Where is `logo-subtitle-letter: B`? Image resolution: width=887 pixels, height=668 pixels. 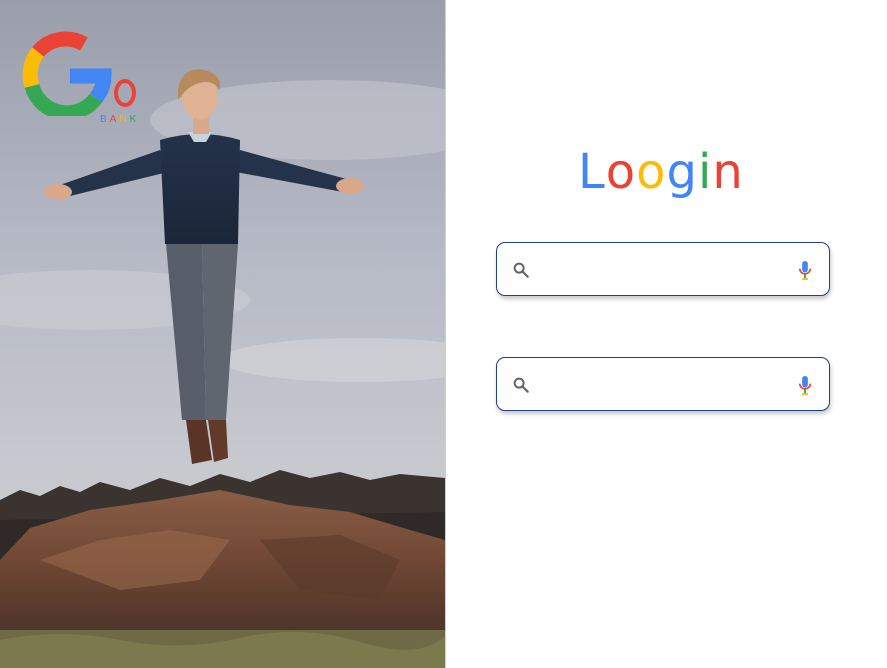
logo-subtitle-letter: B is located at coordinates (105, 119).